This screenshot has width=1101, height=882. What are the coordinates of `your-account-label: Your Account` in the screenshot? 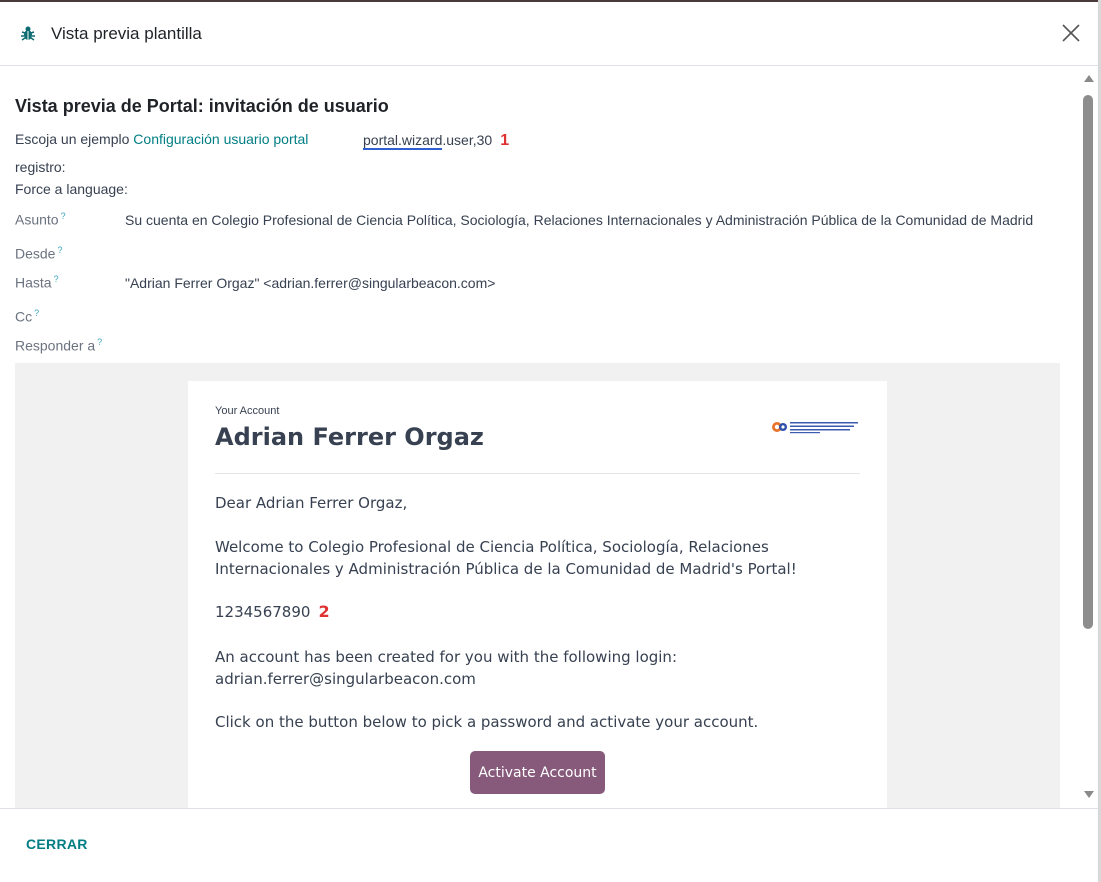 It's located at (247, 411).